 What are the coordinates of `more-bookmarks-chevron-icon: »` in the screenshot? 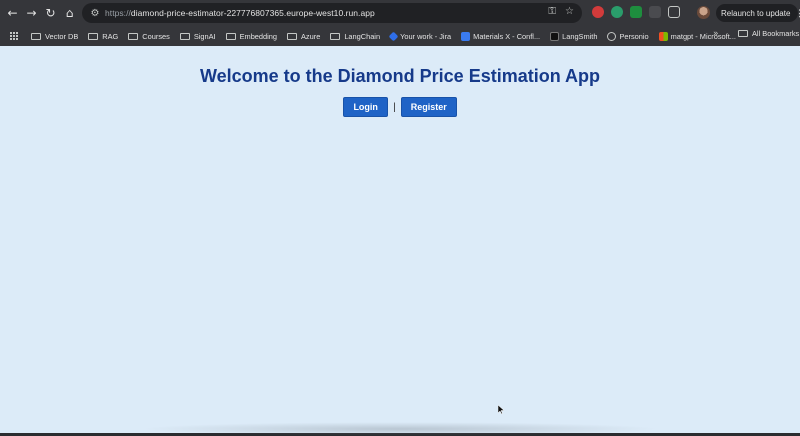 It's located at (716, 34).